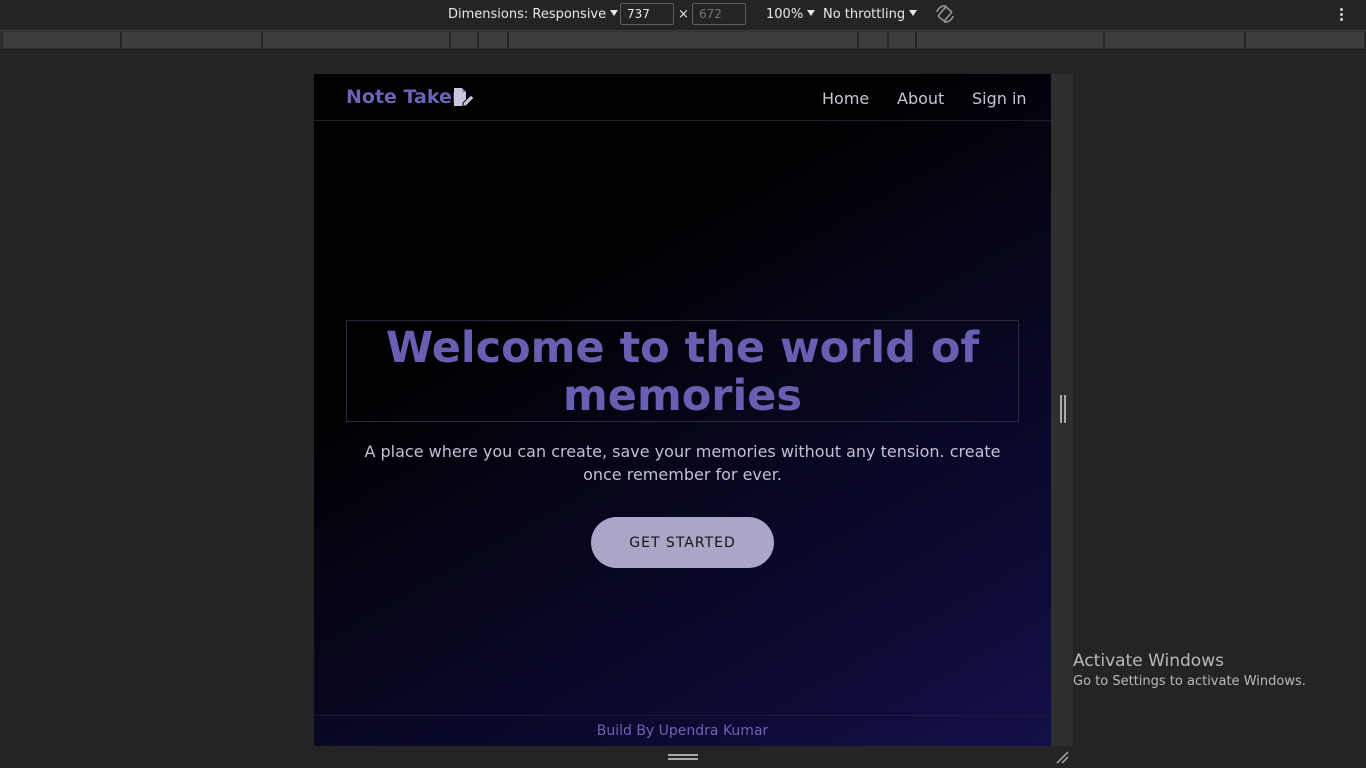  What do you see at coordinates (785, 14) in the screenshot?
I see `zoom-label: 100%` at bounding box center [785, 14].